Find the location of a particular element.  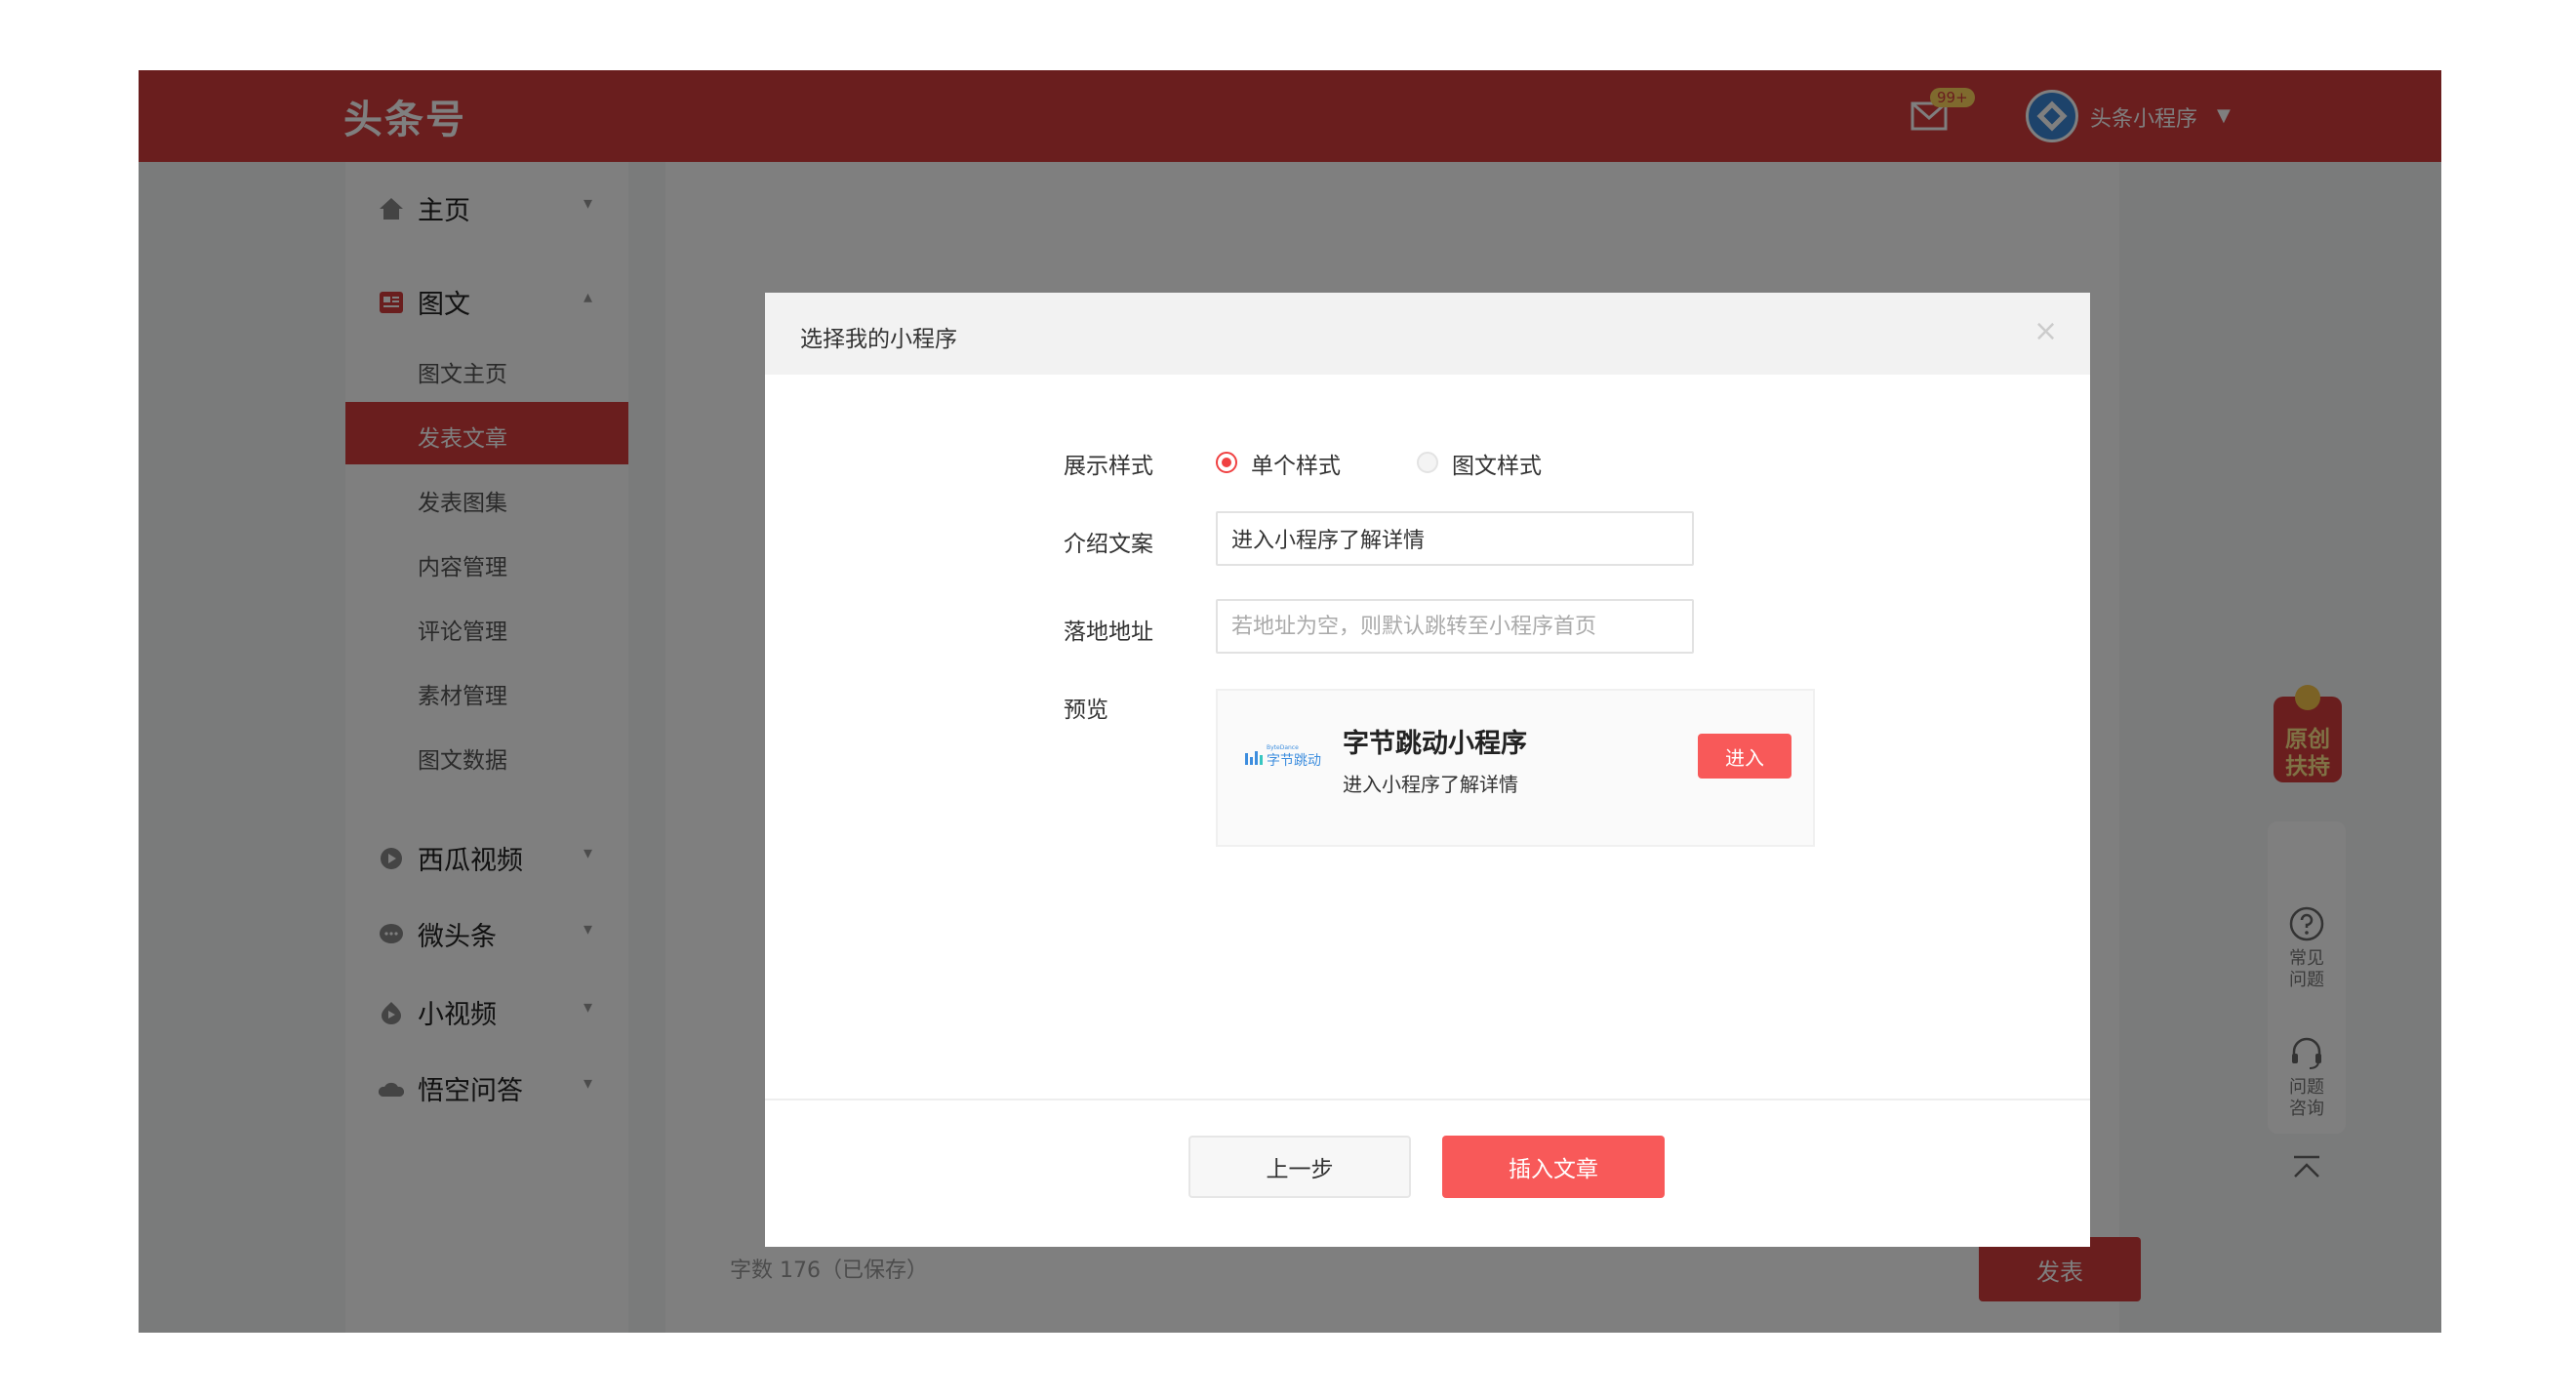

modal-title: 选择我的小程序 is located at coordinates (878, 339).